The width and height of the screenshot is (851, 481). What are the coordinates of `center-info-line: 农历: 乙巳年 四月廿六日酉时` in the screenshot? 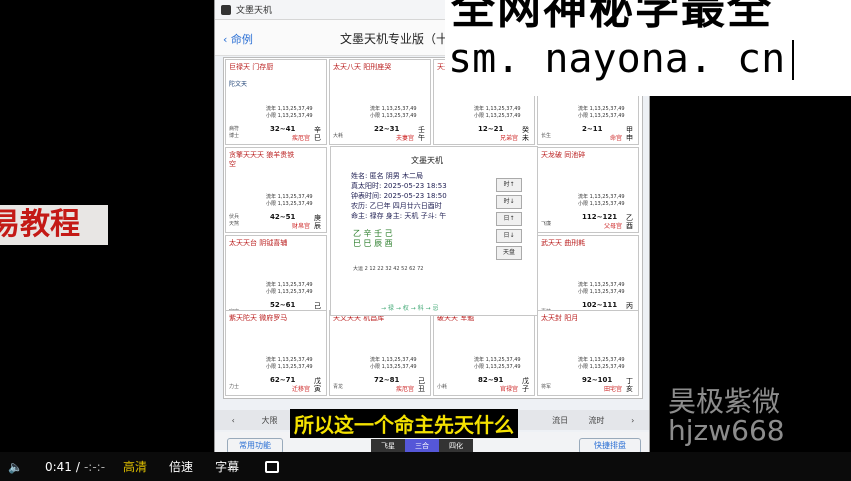 It's located at (396, 206).